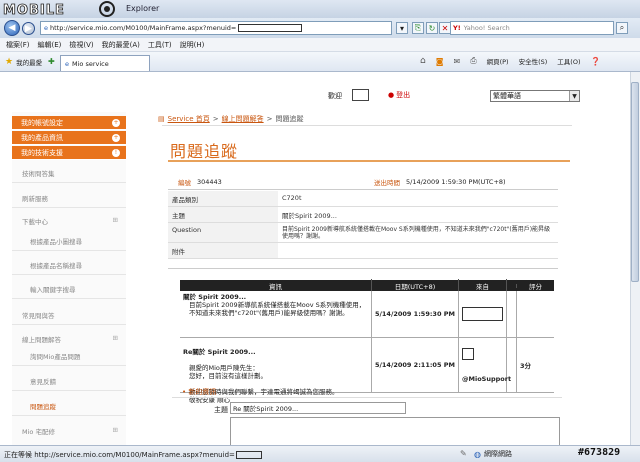  What do you see at coordinates (12, 28) in the screenshot?
I see `back-button: ◀` at bounding box center [12, 28].